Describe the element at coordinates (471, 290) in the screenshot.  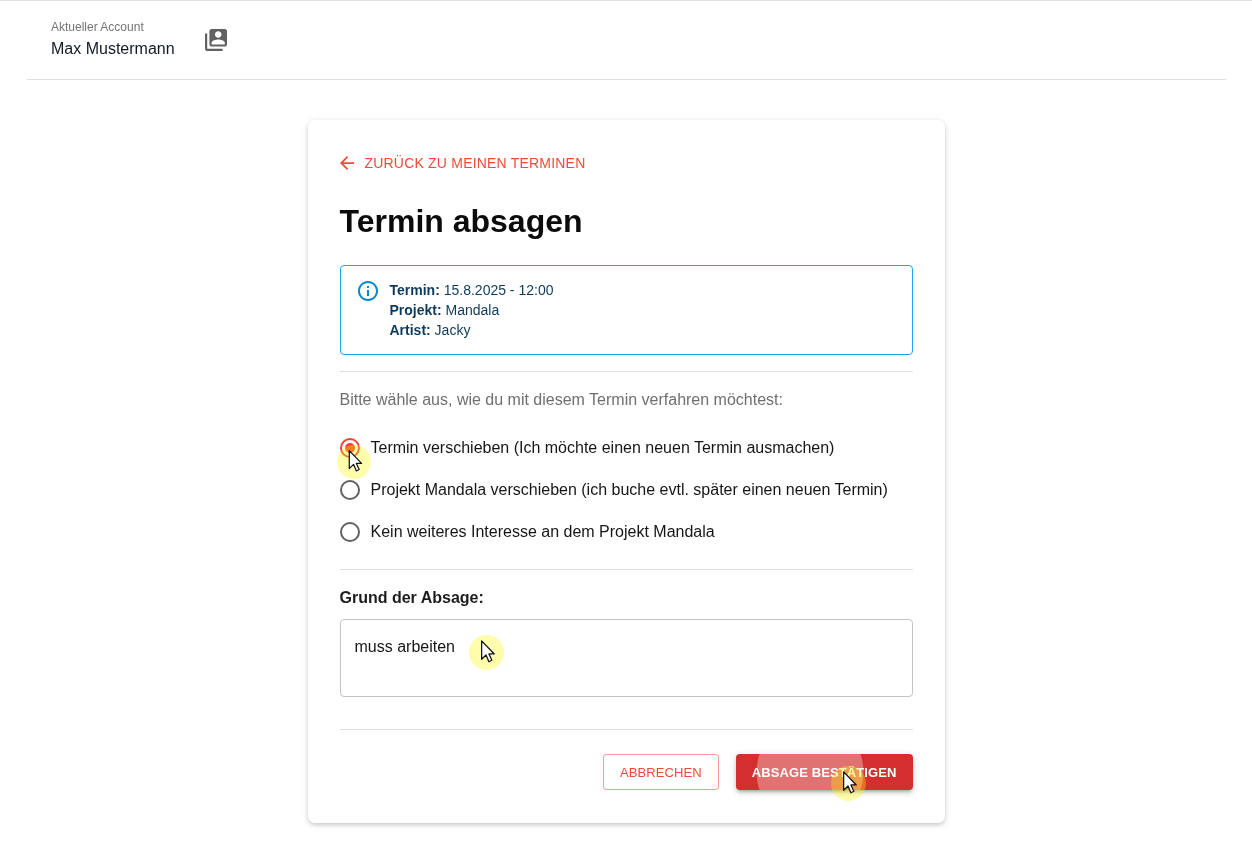
I see `info-line: Termin: 15.8.2025 - 12:00` at that location.